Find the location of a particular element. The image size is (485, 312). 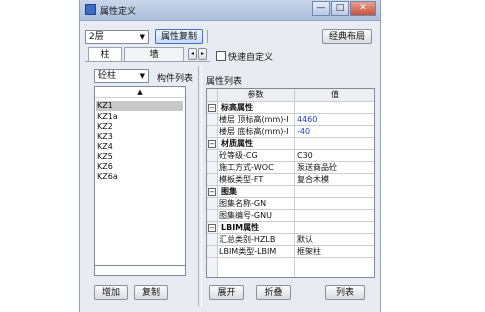

close-button: ✕ is located at coordinates (363, 8).